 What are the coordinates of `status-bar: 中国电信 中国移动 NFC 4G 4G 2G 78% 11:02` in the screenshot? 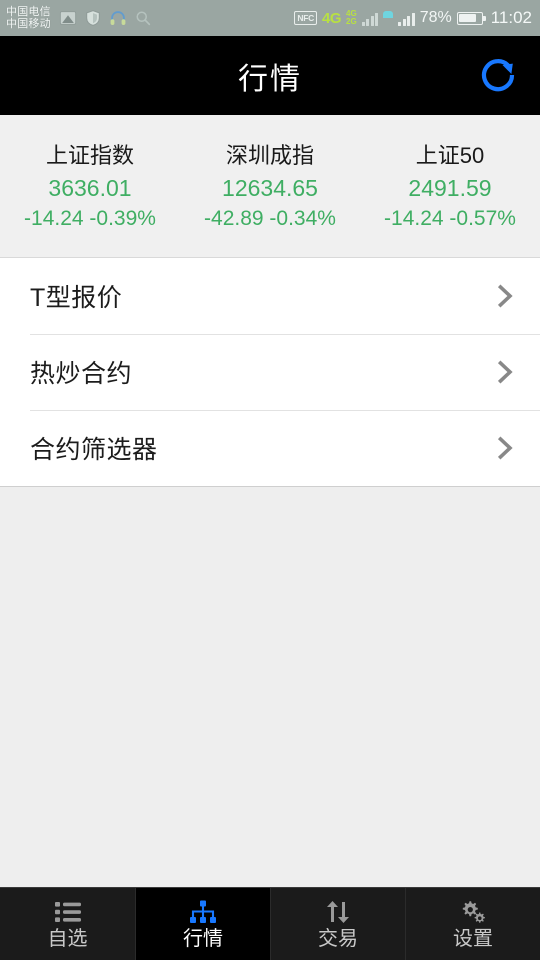 It's located at (270, 18).